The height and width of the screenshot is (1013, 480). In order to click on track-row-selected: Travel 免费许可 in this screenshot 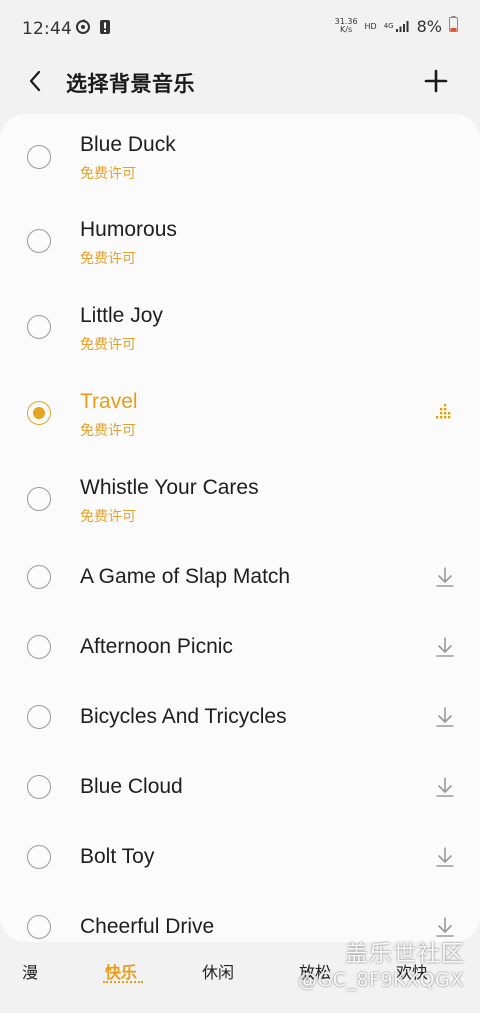, I will do `click(240, 415)`.